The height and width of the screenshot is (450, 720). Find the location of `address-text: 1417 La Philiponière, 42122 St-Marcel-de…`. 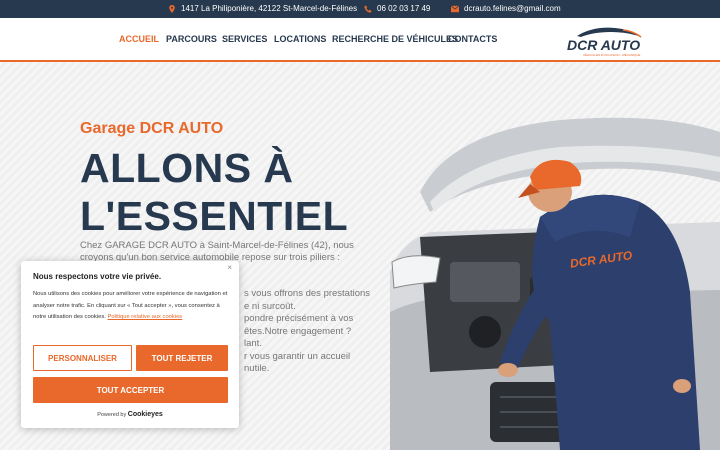

address-text: 1417 La Philiponière, 42122 St-Marcel-de… is located at coordinates (269, 8).